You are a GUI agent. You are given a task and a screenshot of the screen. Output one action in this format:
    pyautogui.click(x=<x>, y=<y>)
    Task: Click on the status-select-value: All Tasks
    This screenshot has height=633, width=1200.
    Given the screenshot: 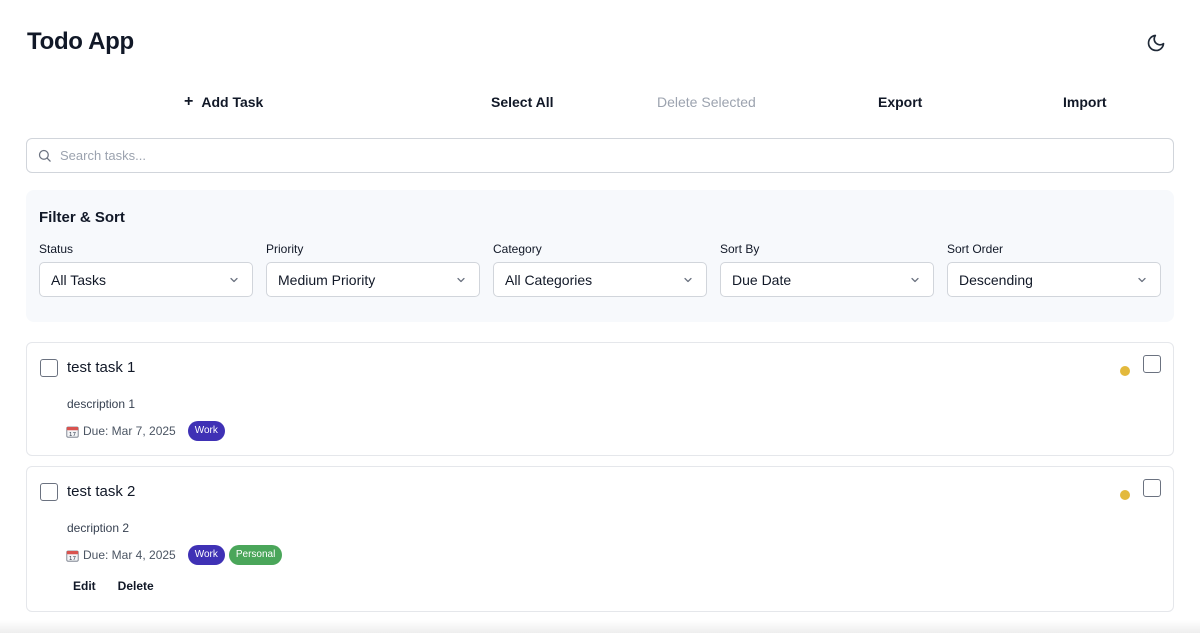 What is the action you would take?
    pyautogui.click(x=78, y=279)
    